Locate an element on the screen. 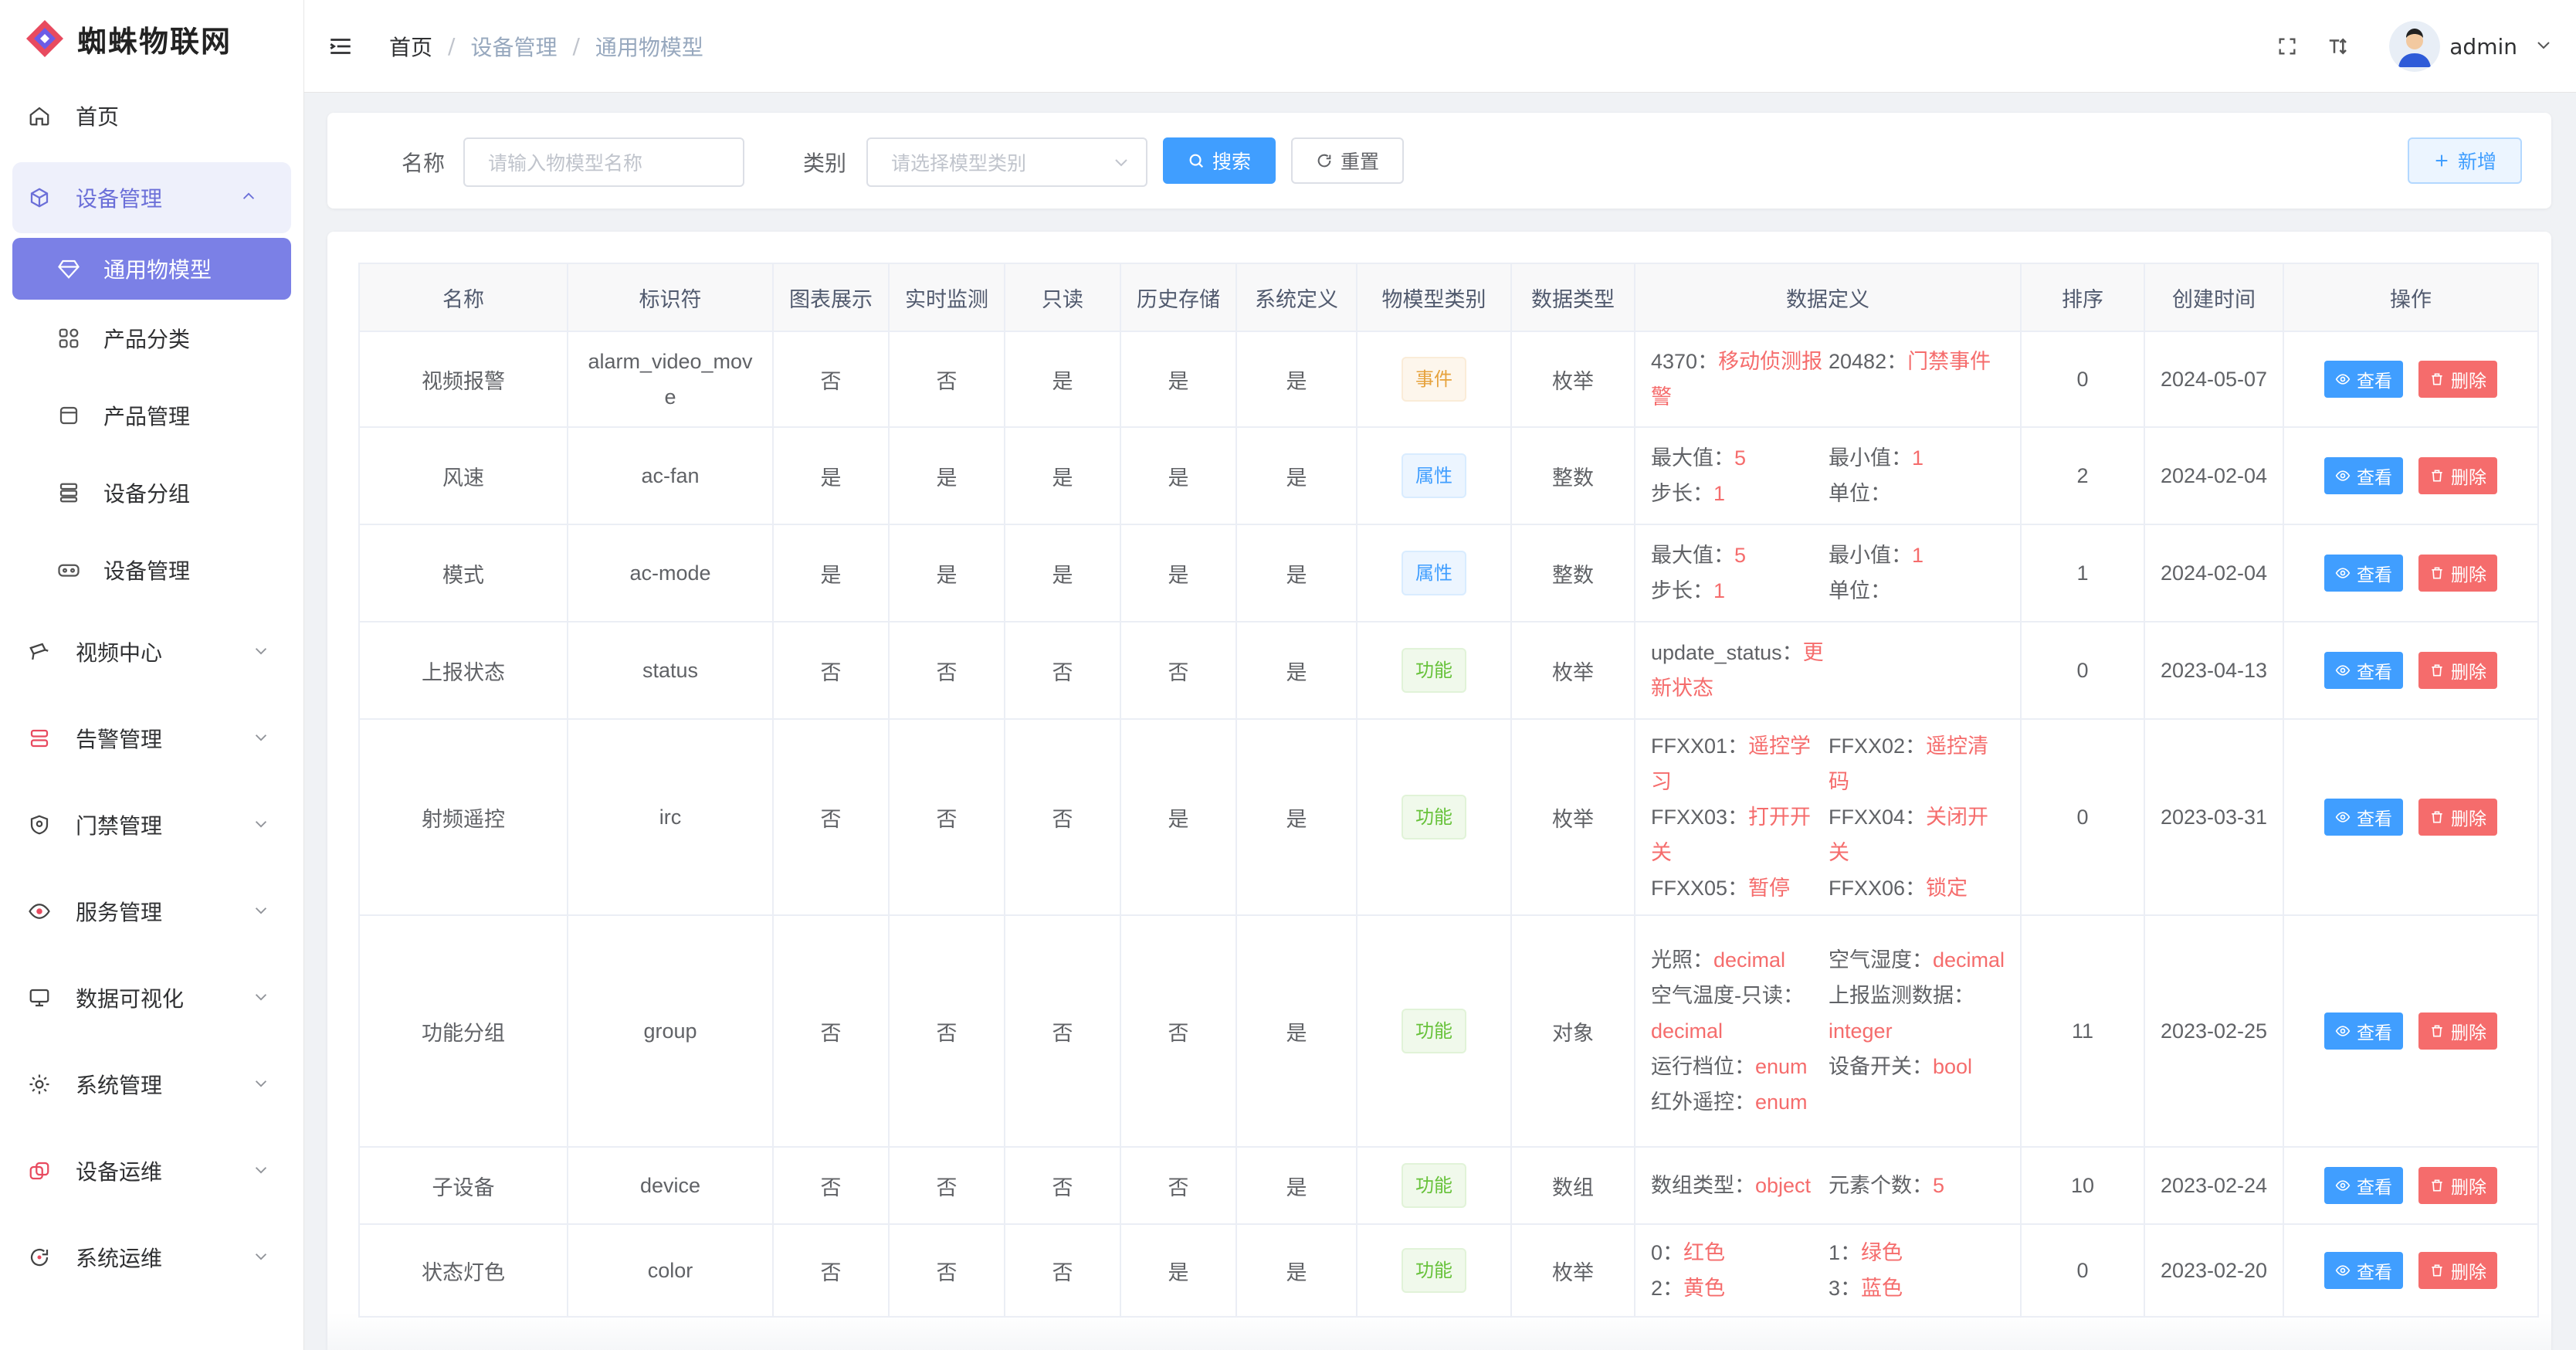 This screenshot has height=1350, width=2576. menu-video-center: 视频中心 is located at coordinates (151, 652).